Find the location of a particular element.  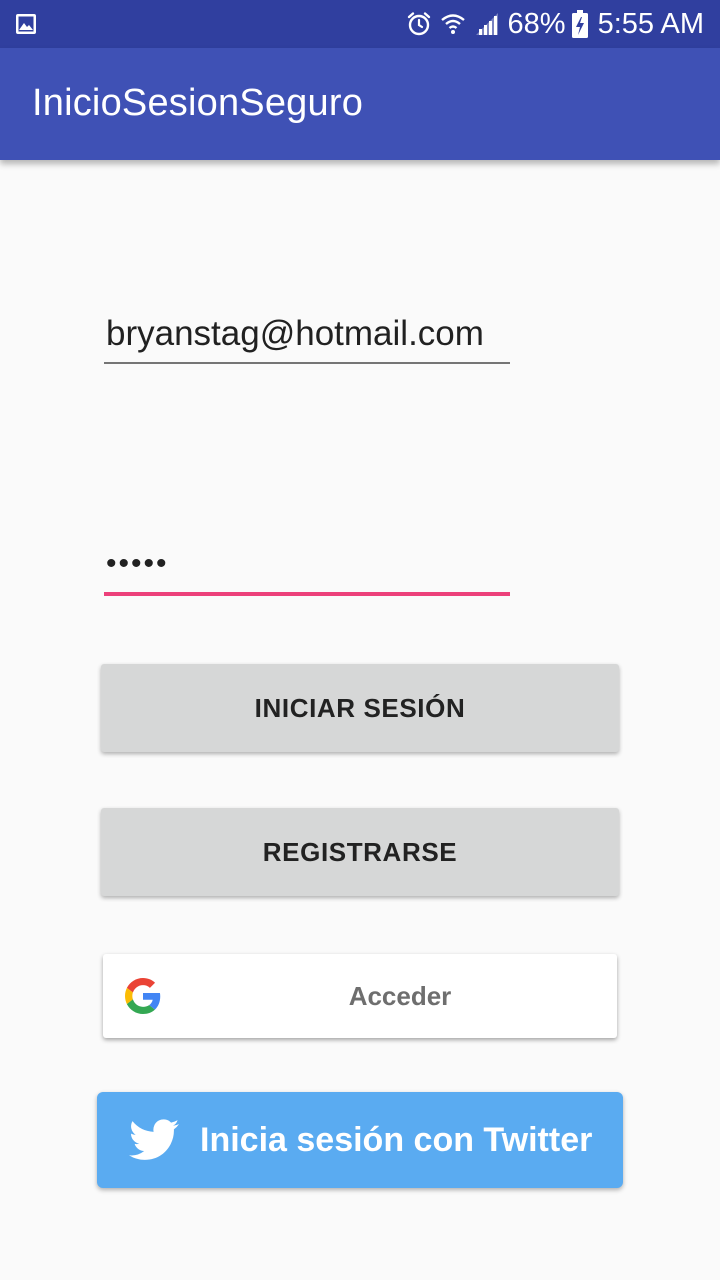

clock: 5:55 AM is located at coordinates (650, 23).